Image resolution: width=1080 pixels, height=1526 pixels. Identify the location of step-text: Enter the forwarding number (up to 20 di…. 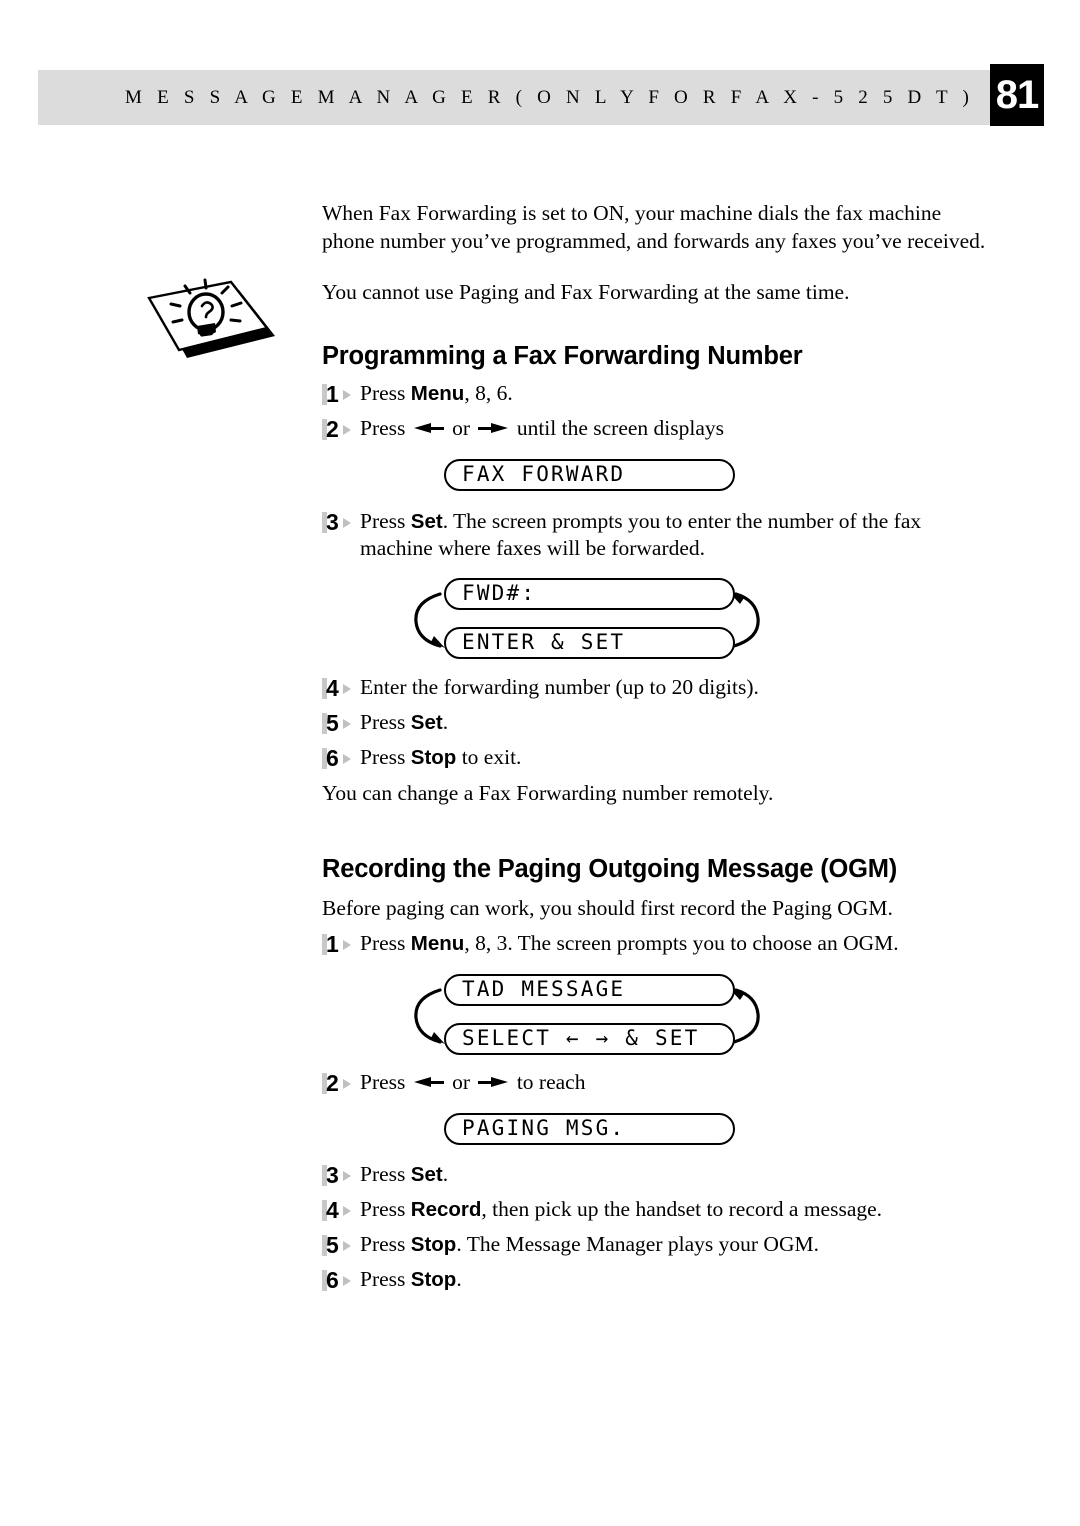
(559, 686).